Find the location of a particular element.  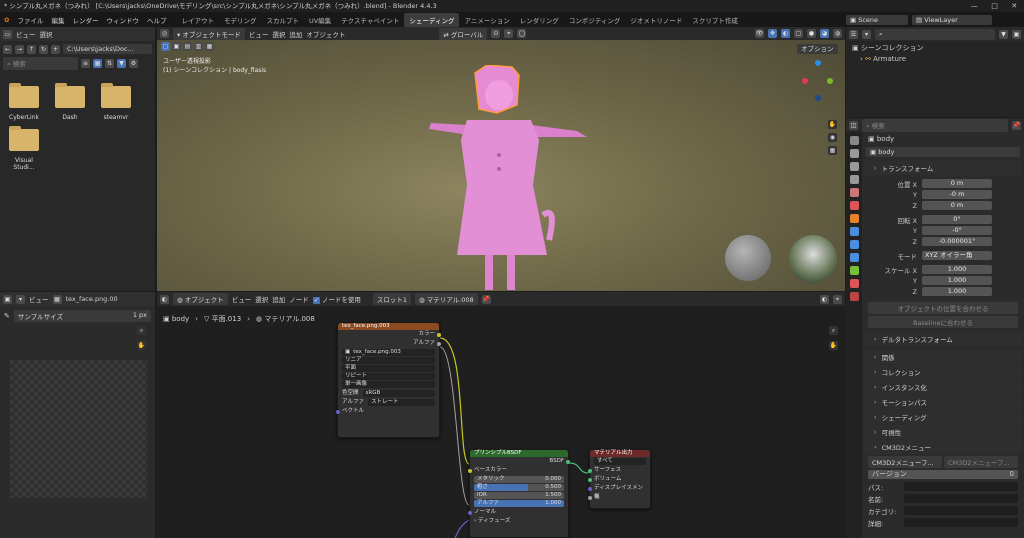

tab-uv: UV編集 is located at coordinates (320, 20).